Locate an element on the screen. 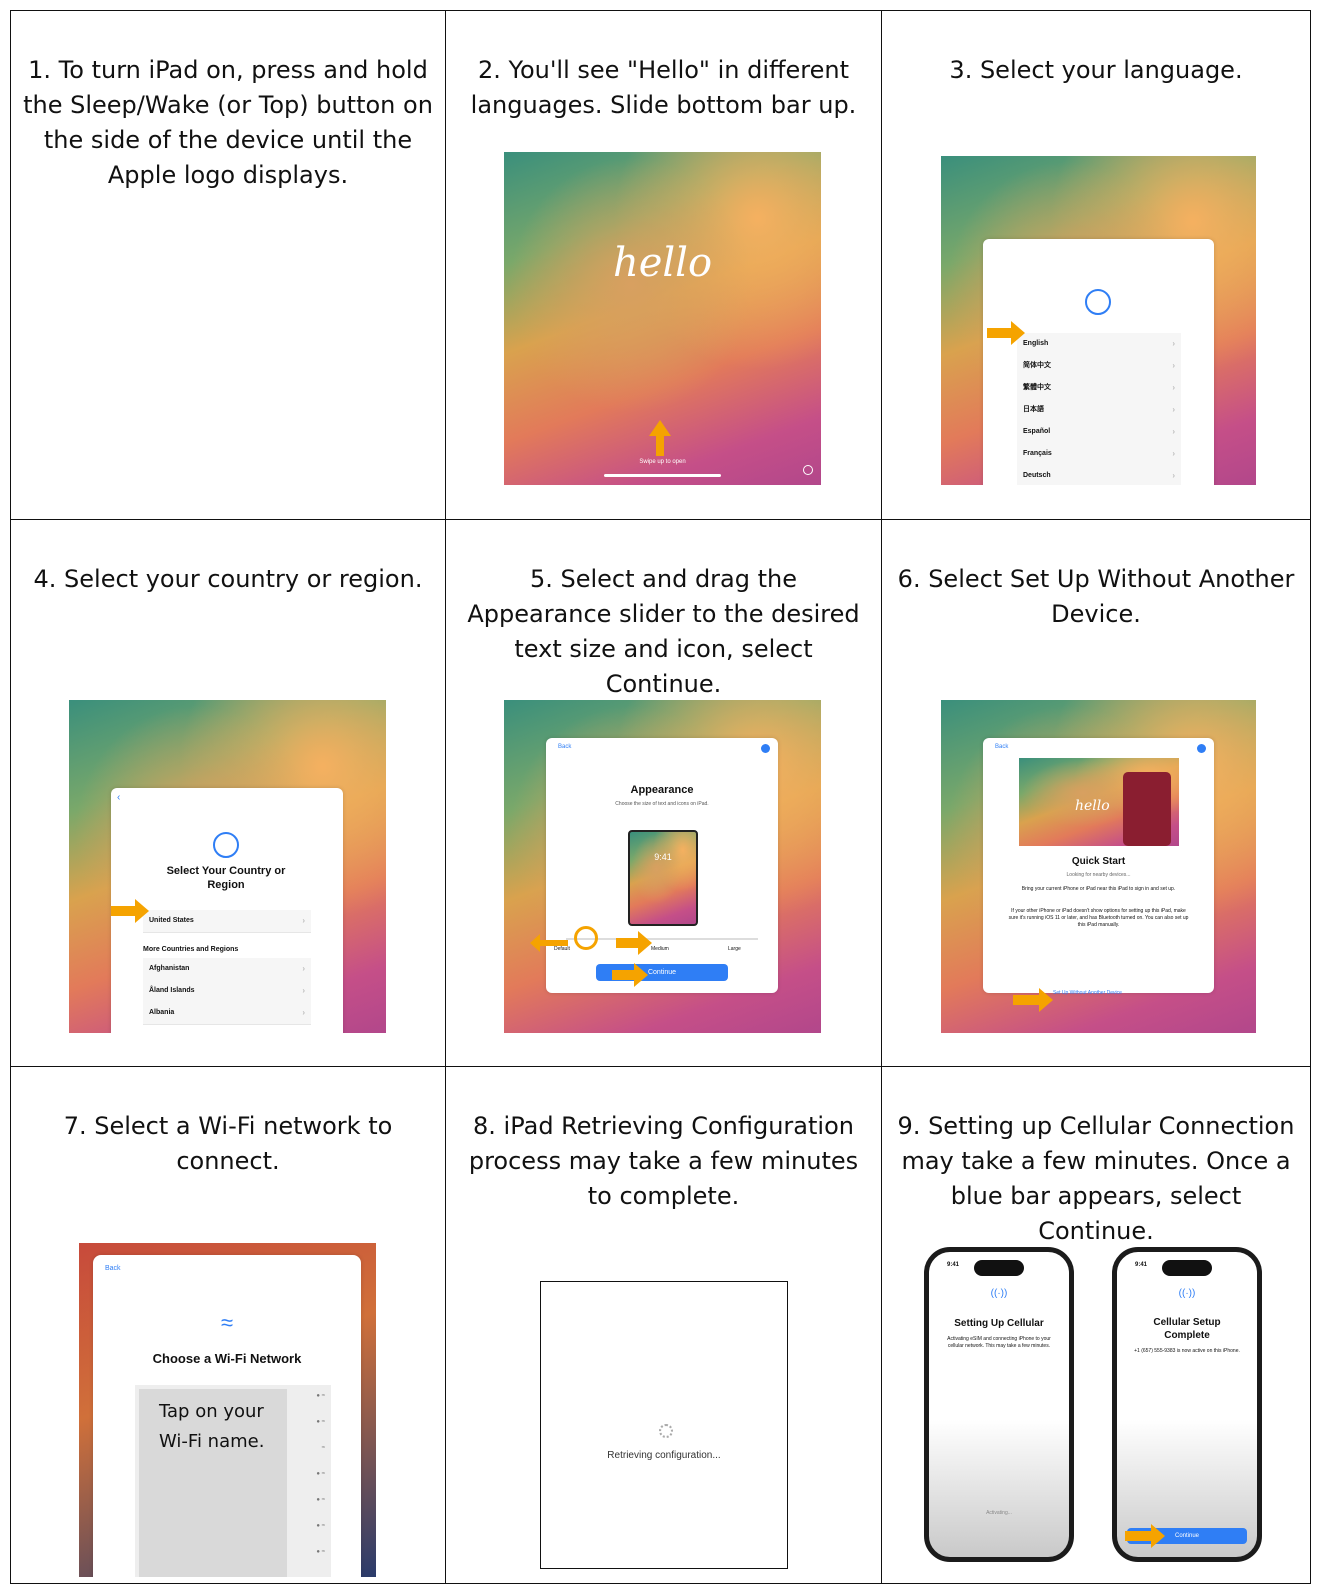 The width and height of the screenshot is (1323, 1589). country-item: Afghanistan › is located at coordinates (227, 969).